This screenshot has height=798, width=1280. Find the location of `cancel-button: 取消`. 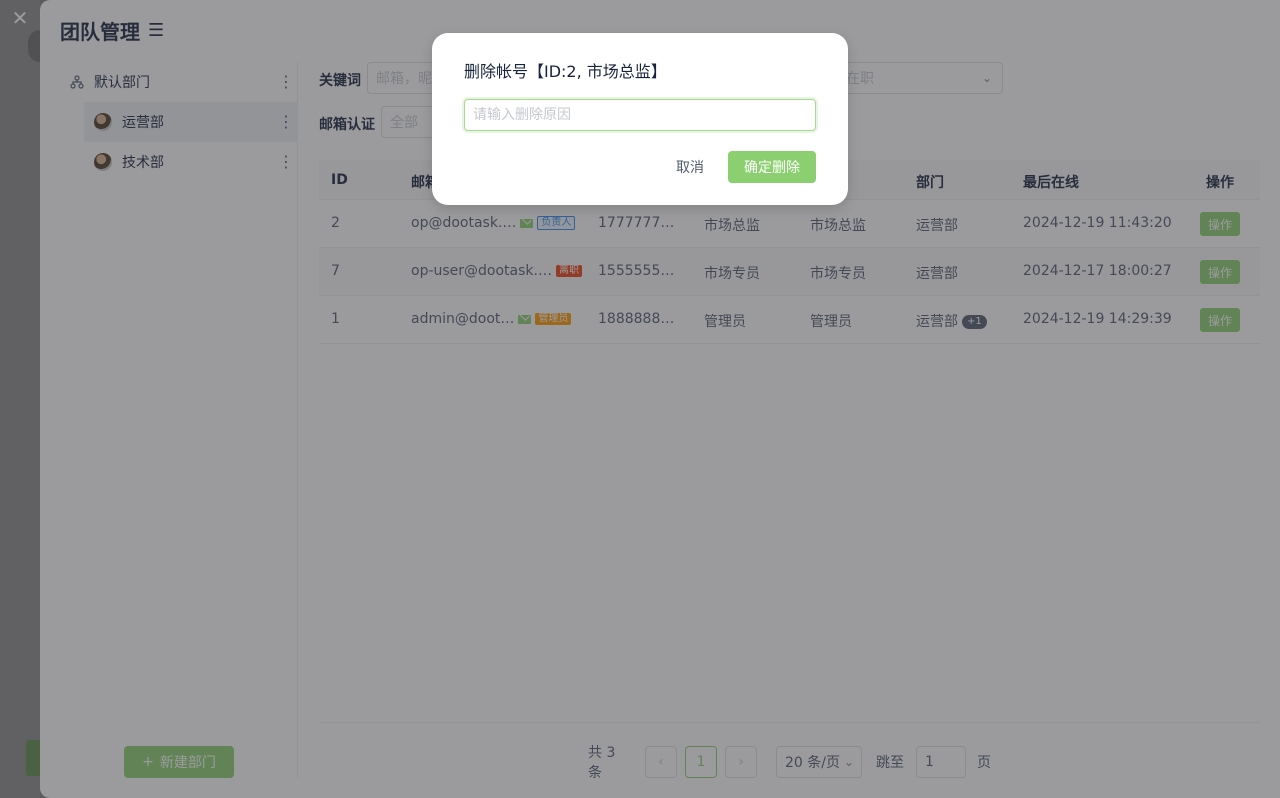

cancel-button: 取消 is located at coordinates (690, 167).